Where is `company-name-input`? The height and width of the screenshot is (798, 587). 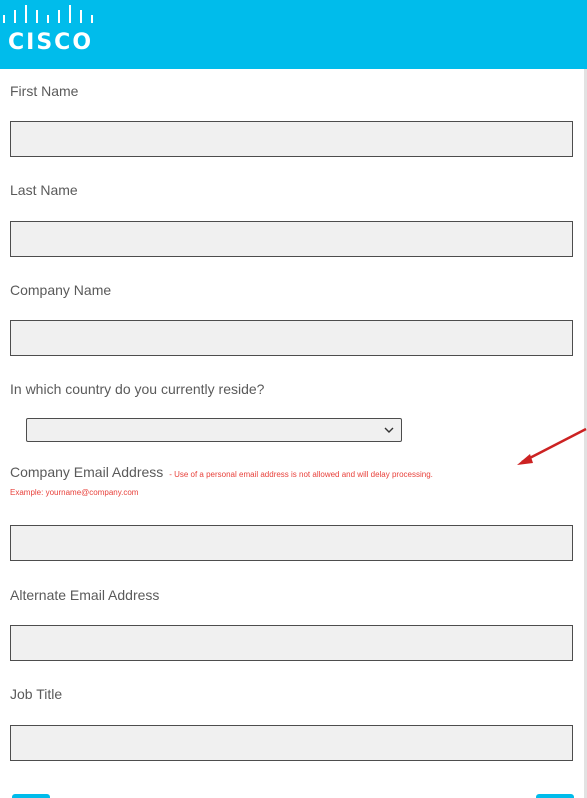
company-name-input is located at coordinates (291, 338).